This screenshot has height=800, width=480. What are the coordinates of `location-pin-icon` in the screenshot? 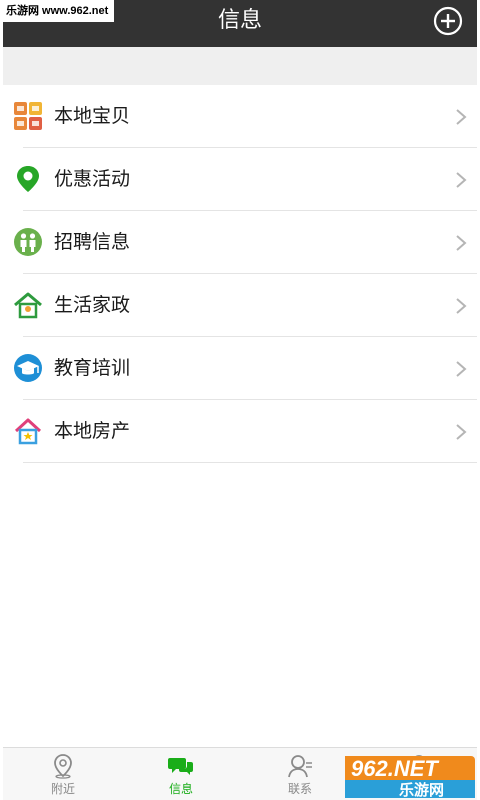 It's located at (28, 179).